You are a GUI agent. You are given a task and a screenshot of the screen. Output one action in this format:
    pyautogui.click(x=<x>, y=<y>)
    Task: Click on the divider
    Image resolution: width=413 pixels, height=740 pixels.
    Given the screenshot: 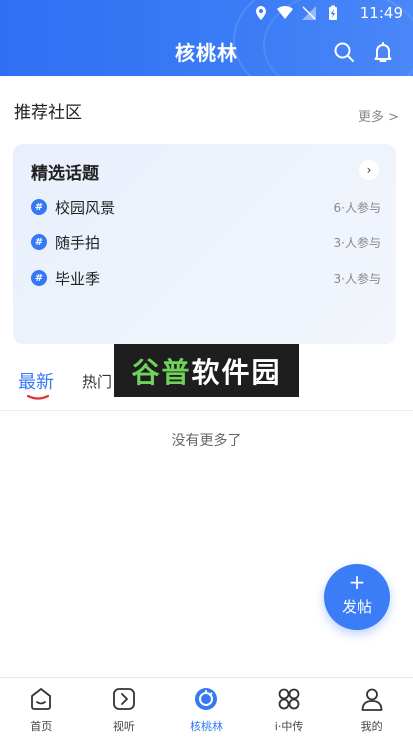 What is the action you would take?
    pyautogui.click(x=206, y=410)
    